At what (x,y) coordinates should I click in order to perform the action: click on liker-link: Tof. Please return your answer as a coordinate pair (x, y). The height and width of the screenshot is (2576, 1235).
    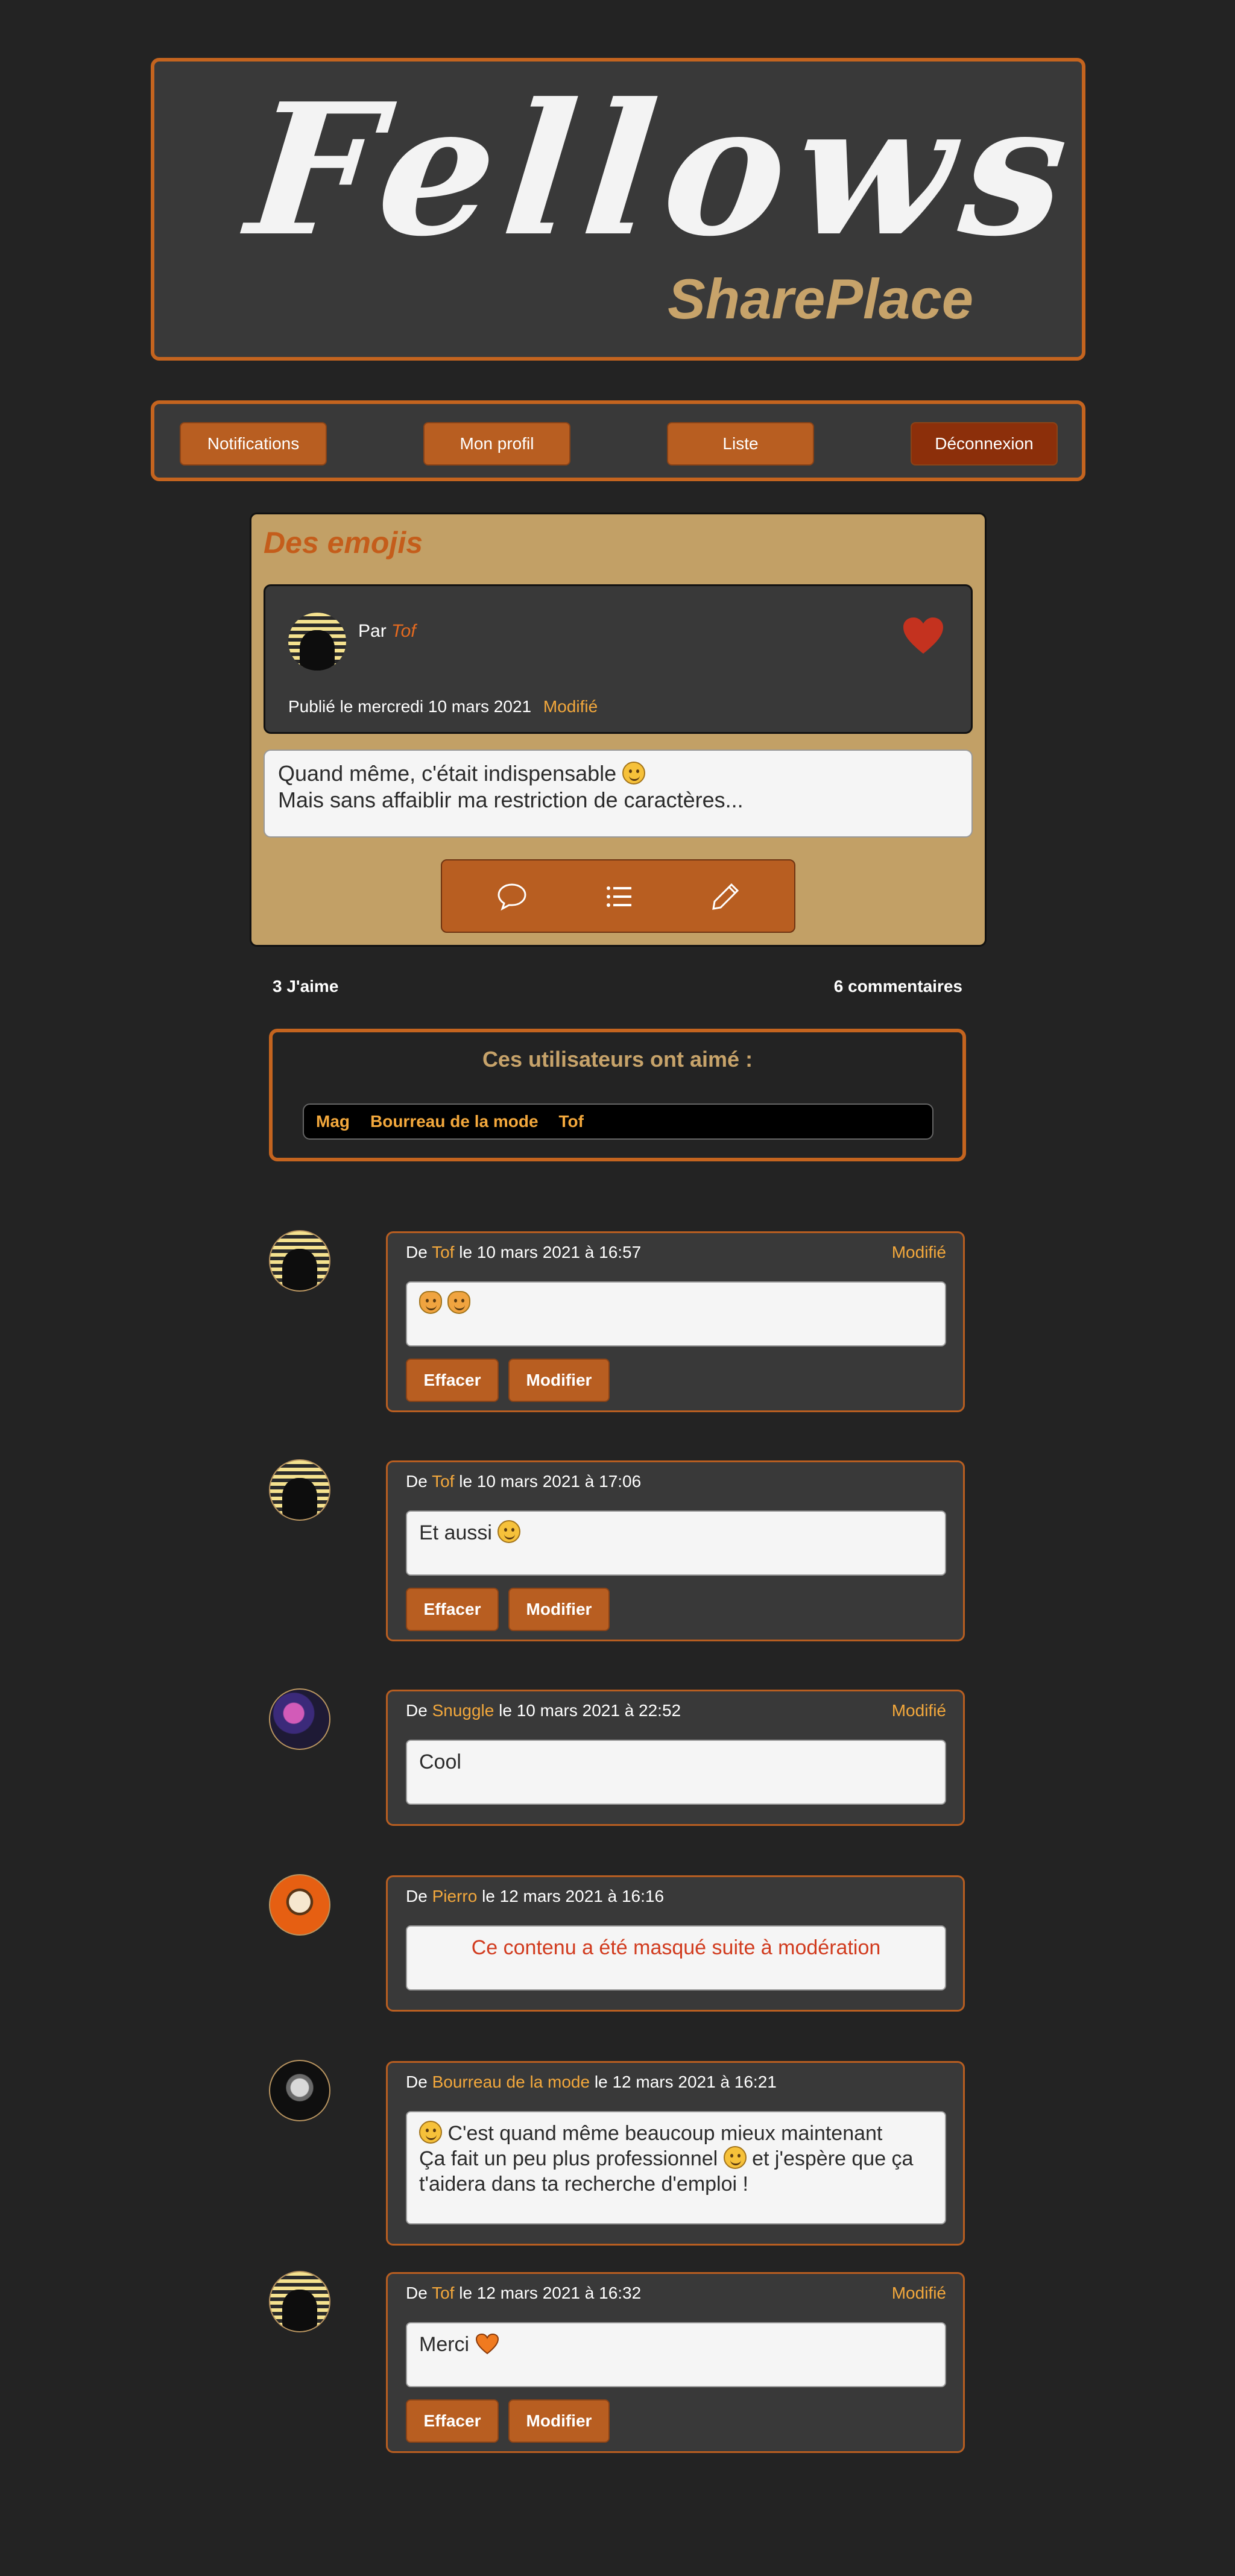
    Looking at the image, I should click on (571, 1121).